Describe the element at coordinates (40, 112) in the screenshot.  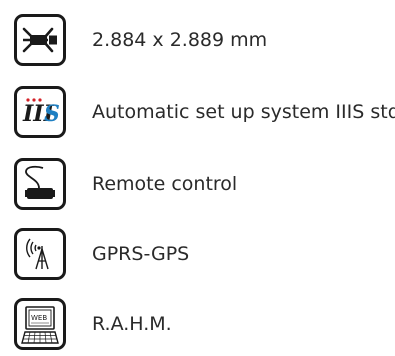
I see `iiis-logo-icon: III S` at that location.